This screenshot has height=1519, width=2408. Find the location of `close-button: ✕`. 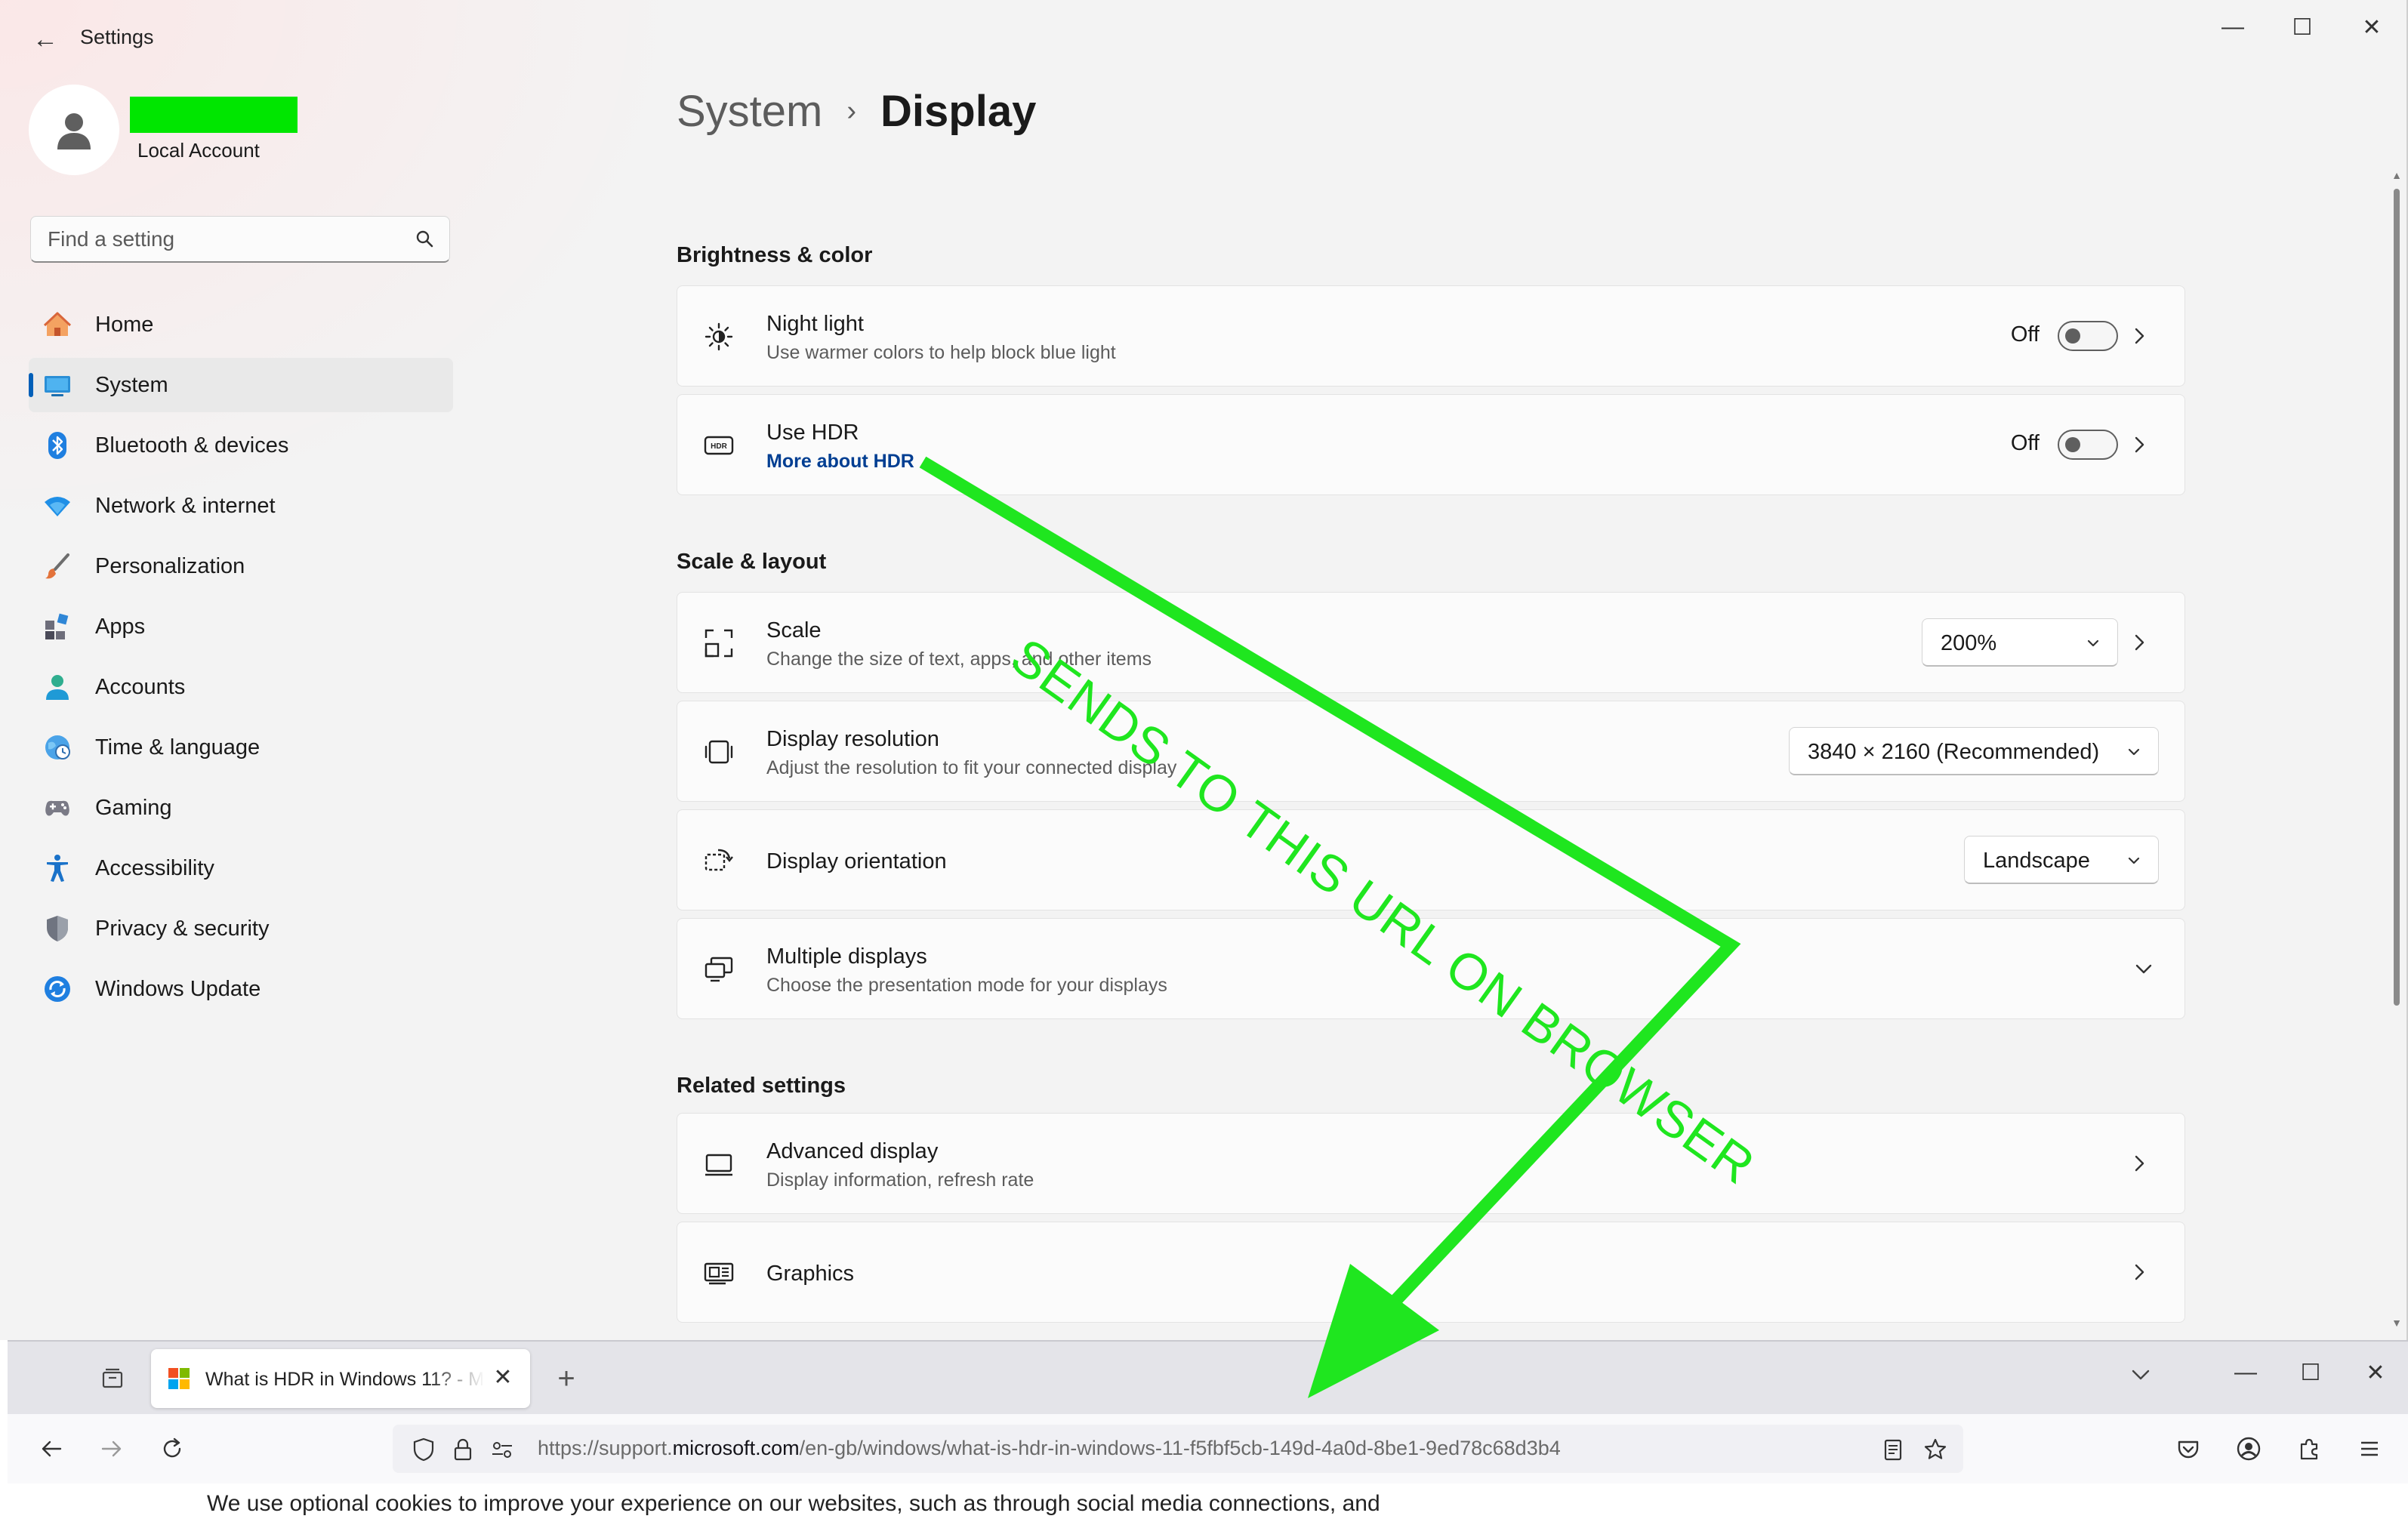

close-button: ✕ is located at coordinates (2371, 27).